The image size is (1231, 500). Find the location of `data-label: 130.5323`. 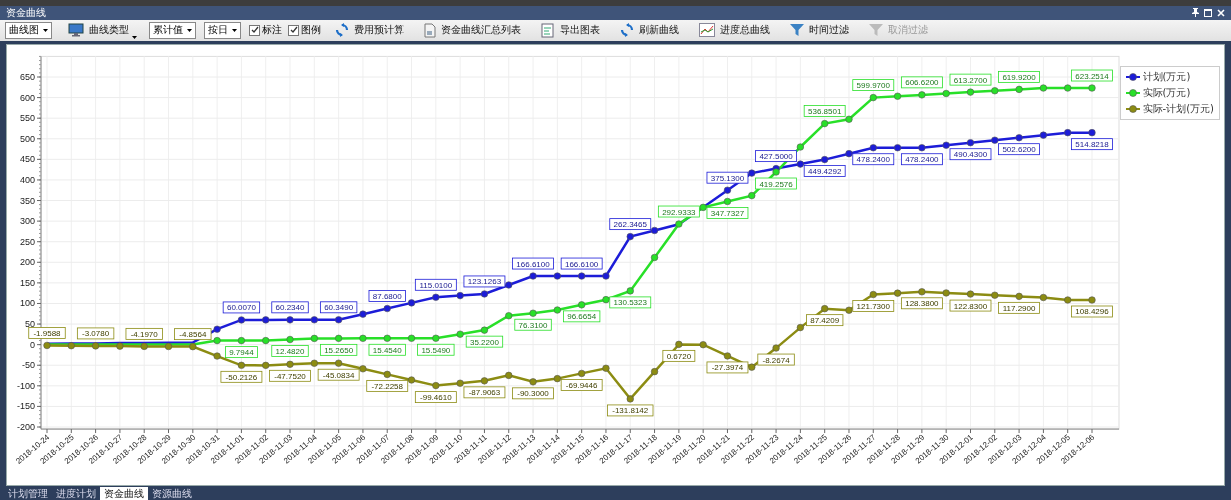

data-label: 130.5323 is located at coordinates (630, 303).